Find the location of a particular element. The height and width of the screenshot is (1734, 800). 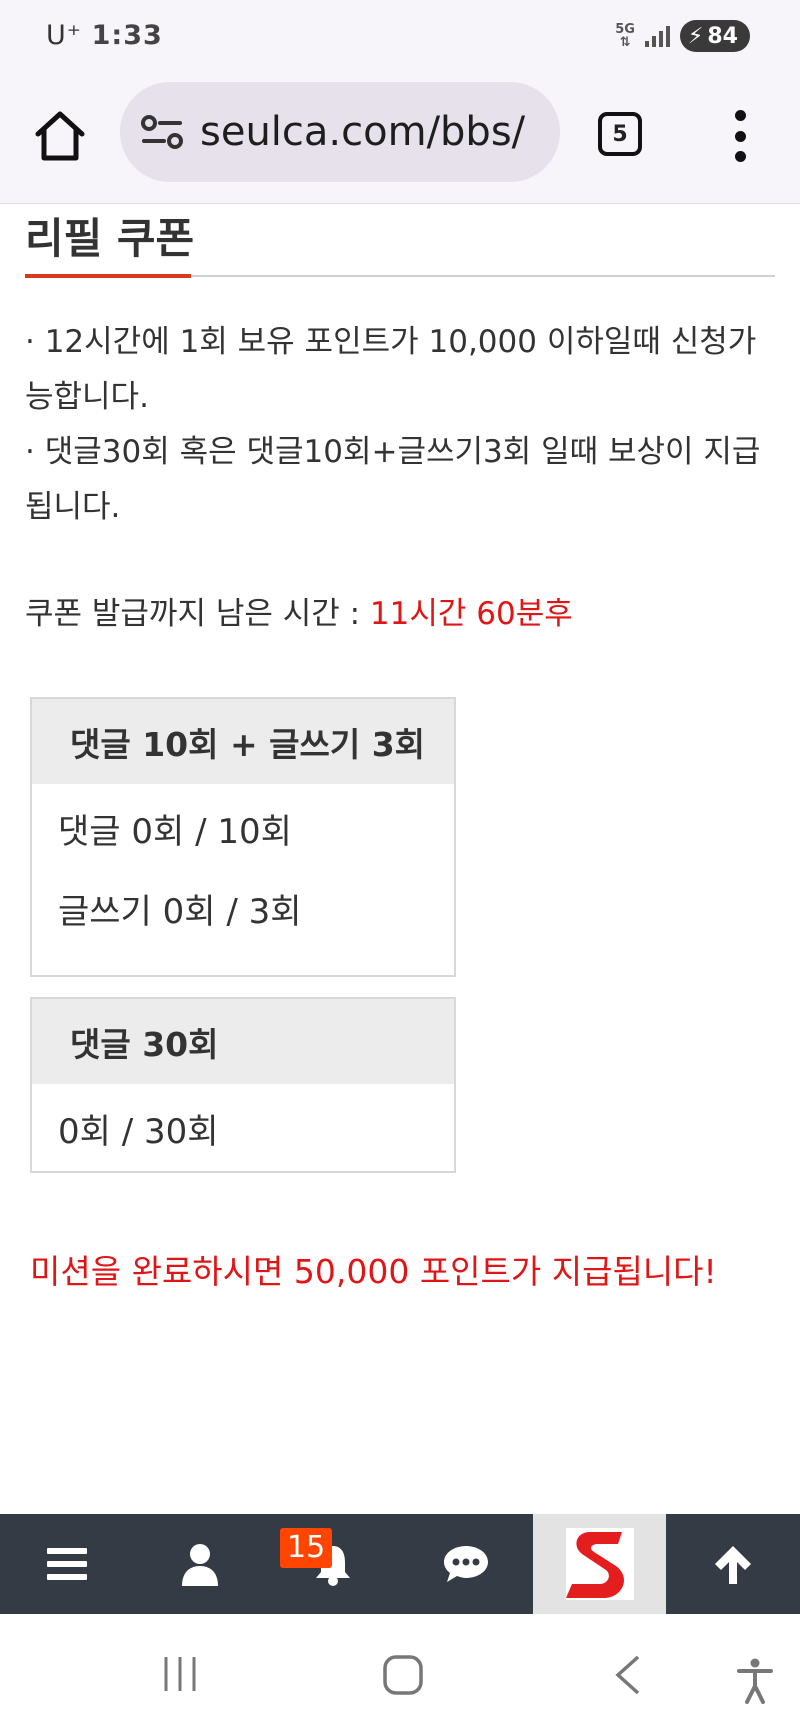

scroll-top-button is located at coordinates (732, 1564).